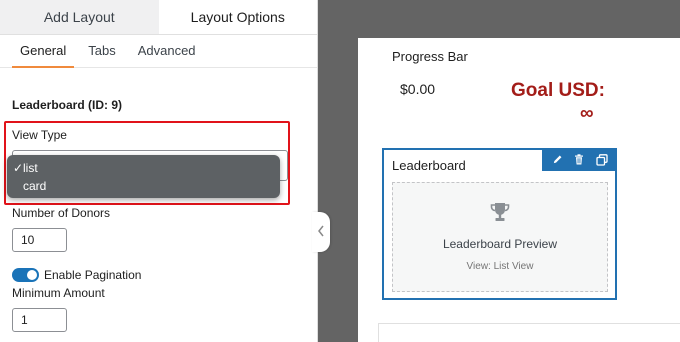 This screenshot has height=342, width=680. What do you see at coordinates (558, 90) in the screenshot?
I see `progress-bar-goal: Goal USD:` at bounding box center [558, 90].